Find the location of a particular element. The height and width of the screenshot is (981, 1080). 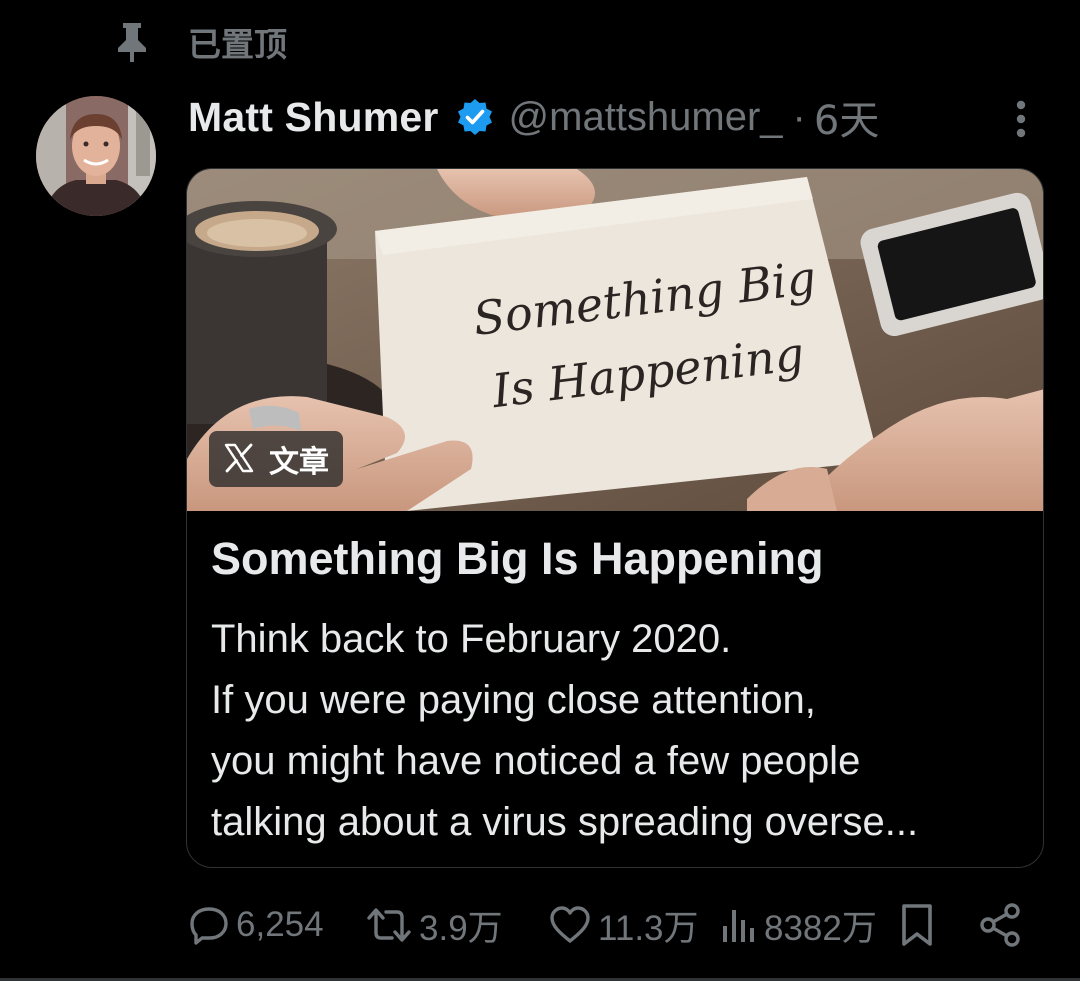

post-time: 6天 is located at coordinates (846, 117).